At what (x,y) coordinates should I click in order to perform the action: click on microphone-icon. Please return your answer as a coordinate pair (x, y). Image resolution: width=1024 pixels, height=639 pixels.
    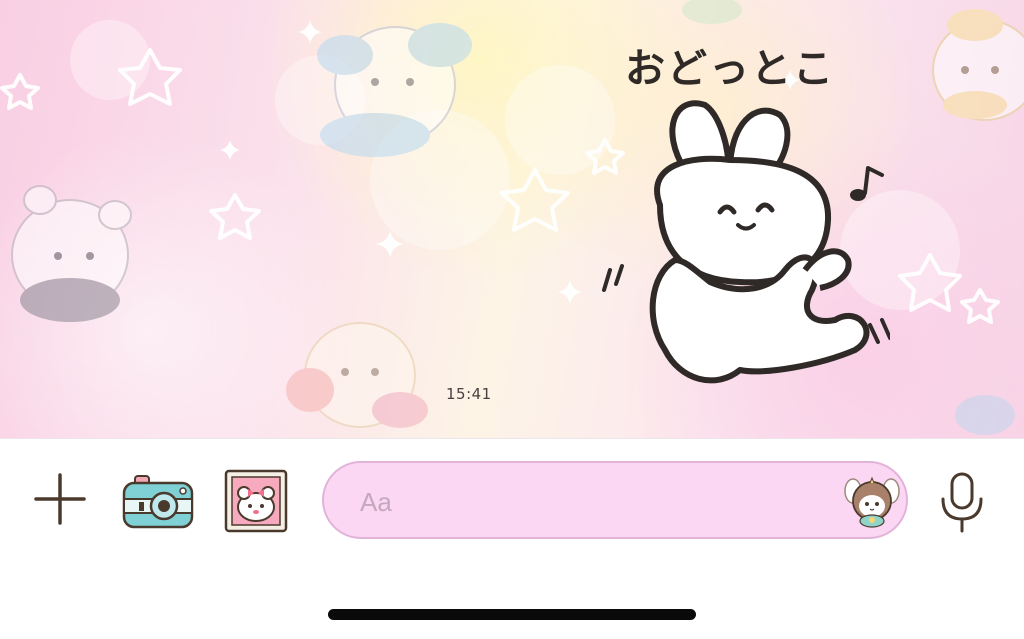
    Looking at the image, I should click on (962, 502).